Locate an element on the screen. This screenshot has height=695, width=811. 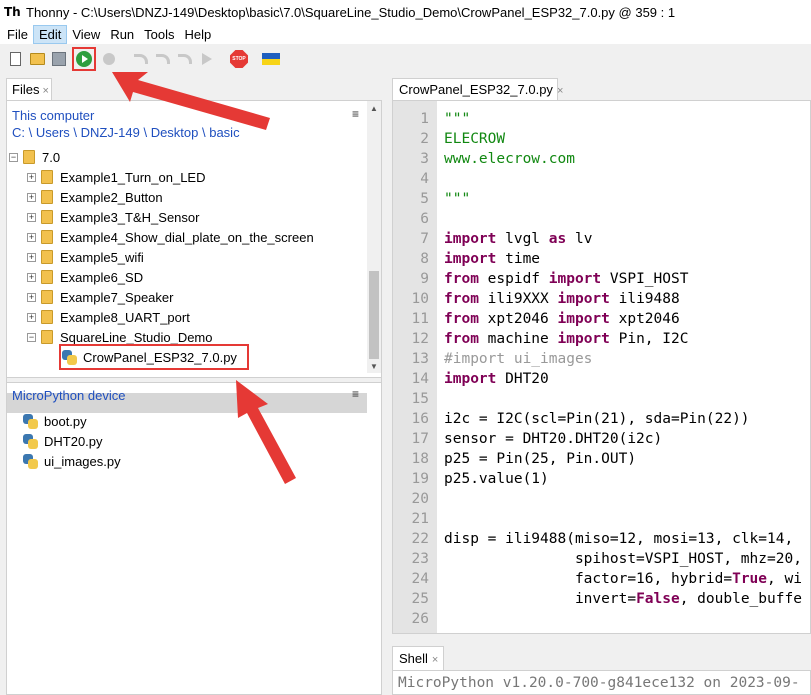
run-button is located at coordinates (84, 59).